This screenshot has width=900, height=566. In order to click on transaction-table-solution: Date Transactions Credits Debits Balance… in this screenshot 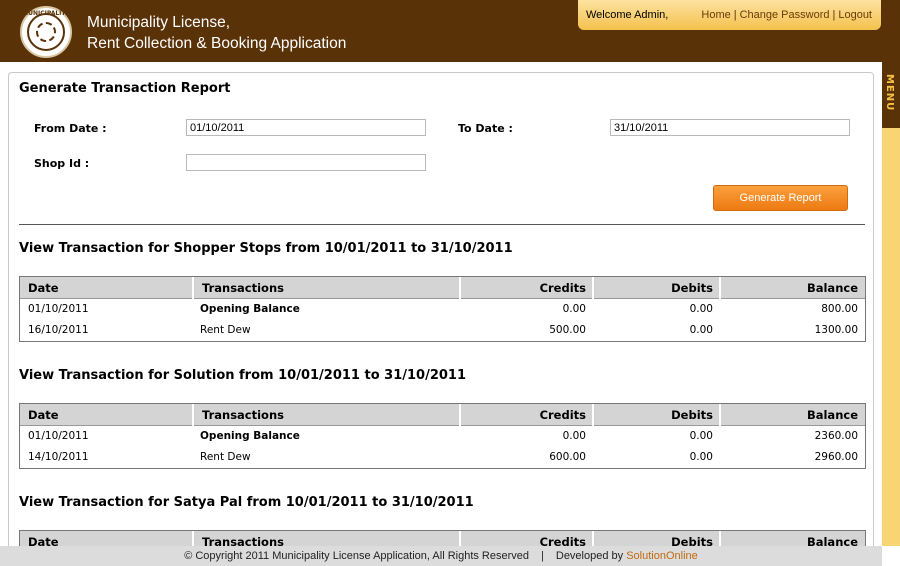, I will do `click(442, 436)`.